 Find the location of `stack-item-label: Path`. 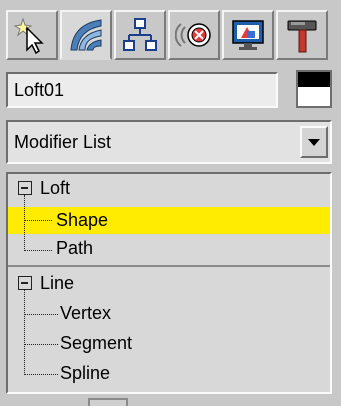

stack-item-label: Path is located at coordinates (75, 248).